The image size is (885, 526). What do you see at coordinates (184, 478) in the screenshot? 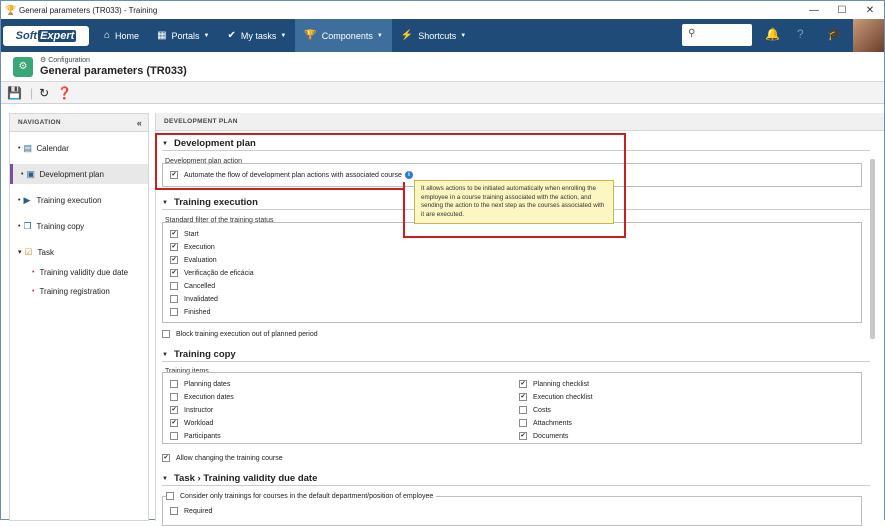
I see `section-title-part: Task` at bounding box center [184, 478].